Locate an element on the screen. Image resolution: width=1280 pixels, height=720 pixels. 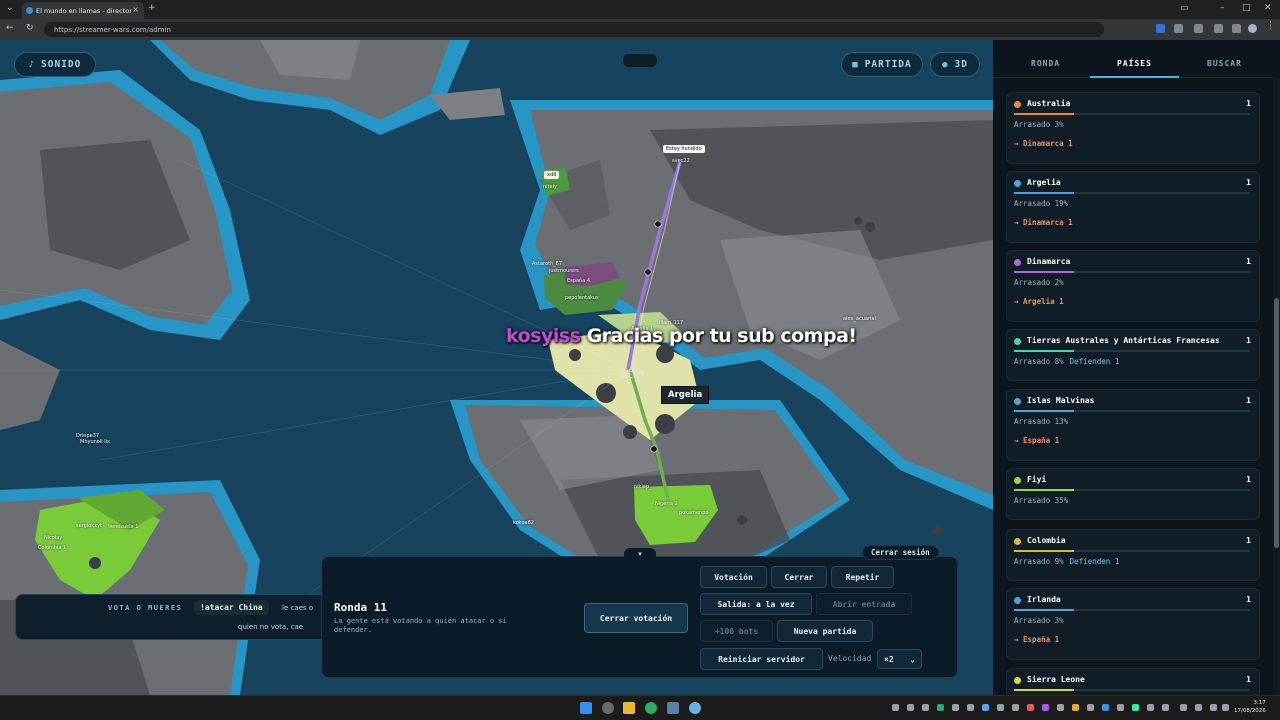
start-icon is located at coordinates (586, 708).